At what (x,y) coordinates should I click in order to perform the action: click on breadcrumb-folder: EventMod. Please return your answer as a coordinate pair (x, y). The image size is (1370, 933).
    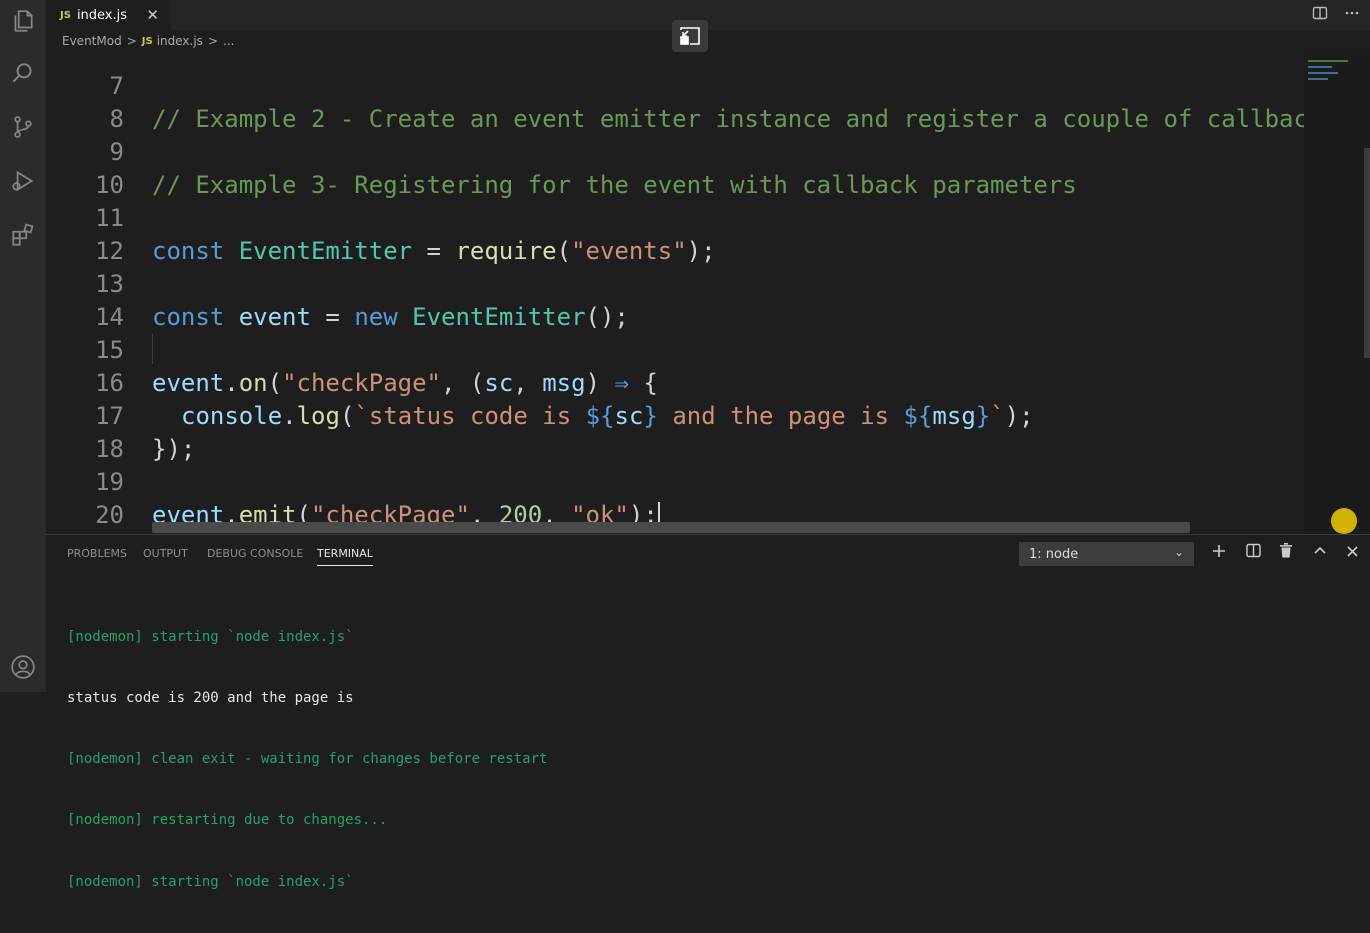
    Looking at the image, I should click on (92, 41).